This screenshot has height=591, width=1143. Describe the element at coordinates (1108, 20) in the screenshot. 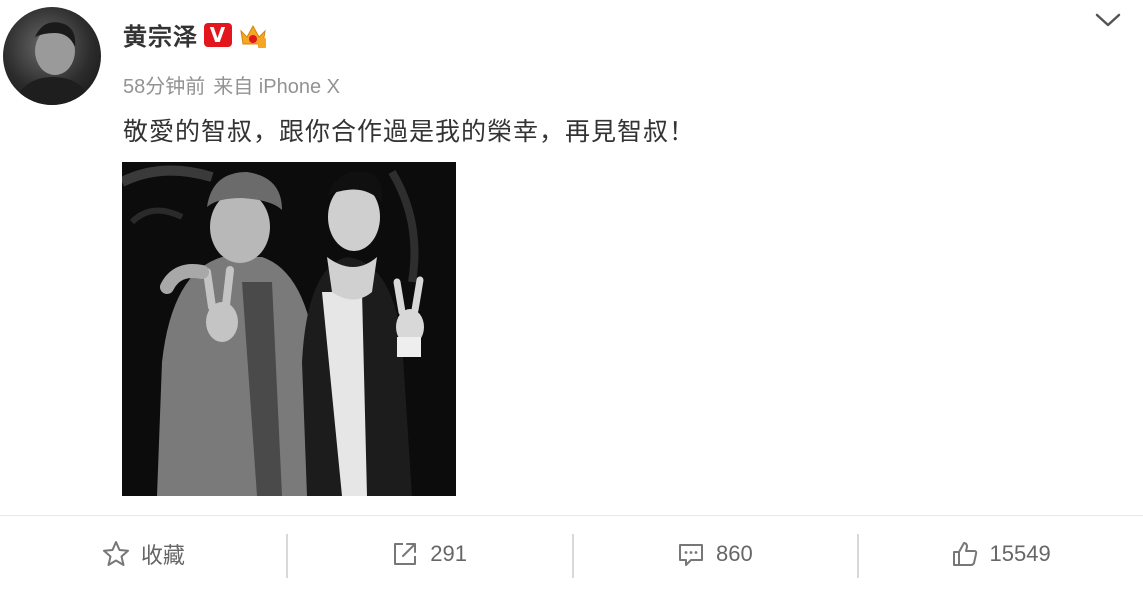

I see `chevron-down-icon` at that location.